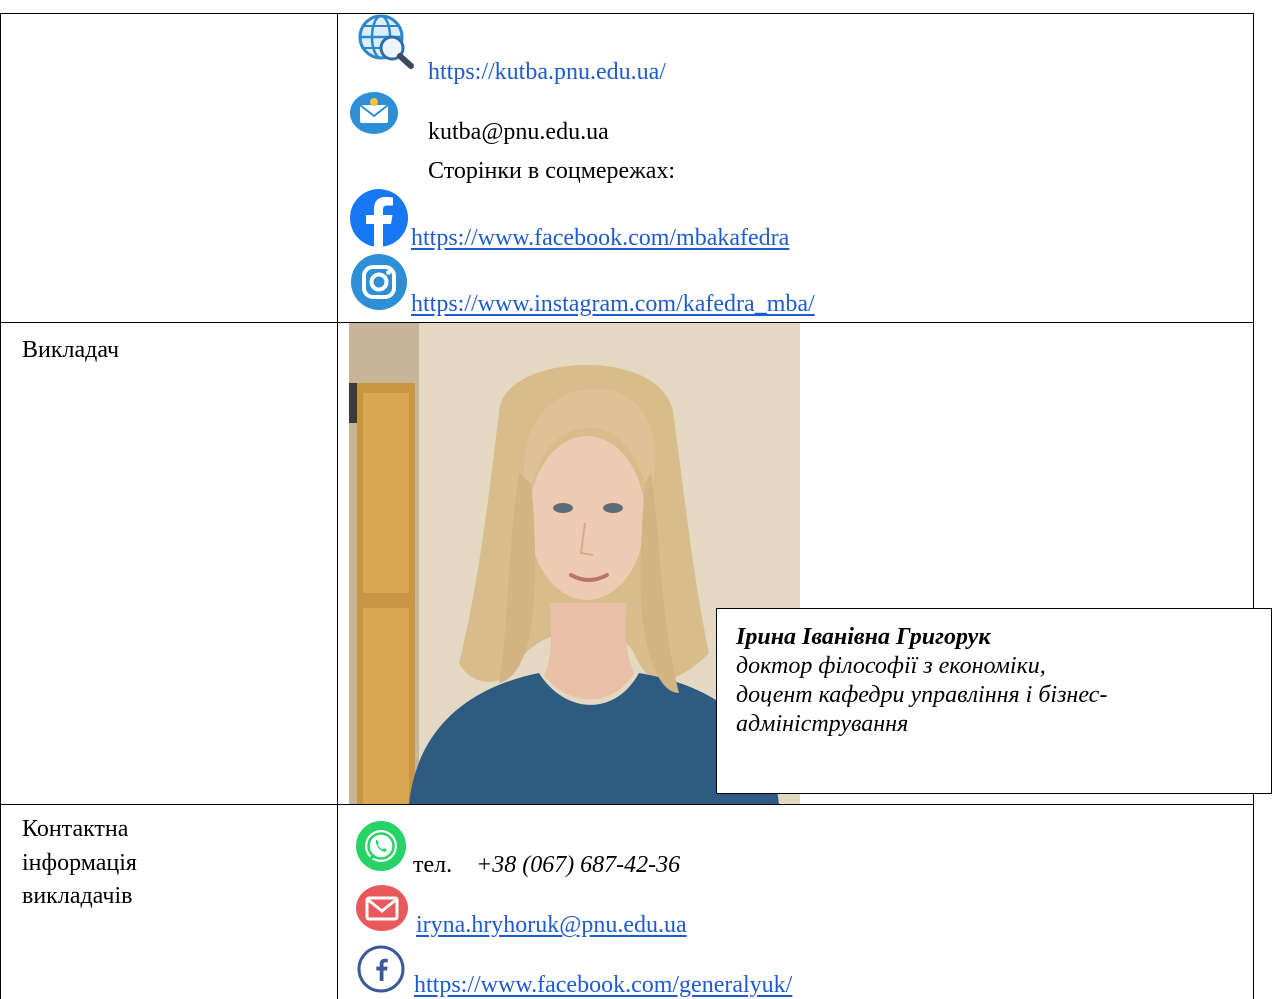  I want to click on table-top-border, so click(627, 13).